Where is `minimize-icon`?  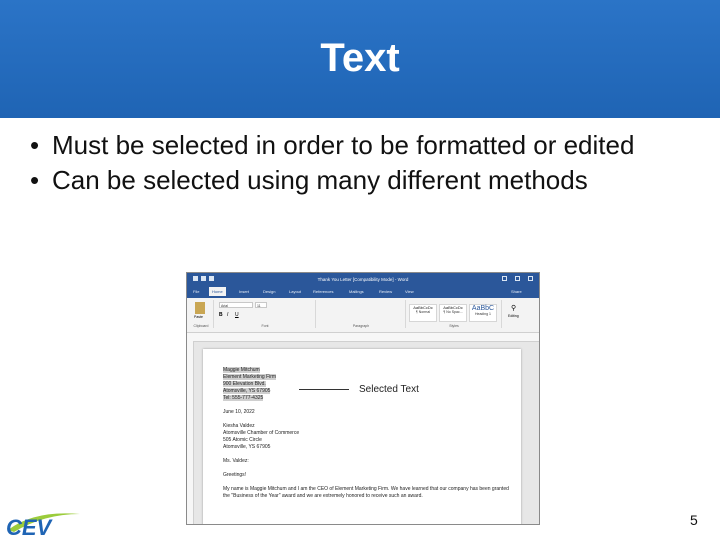
minimize-icon is located at coordinates (504, 278).